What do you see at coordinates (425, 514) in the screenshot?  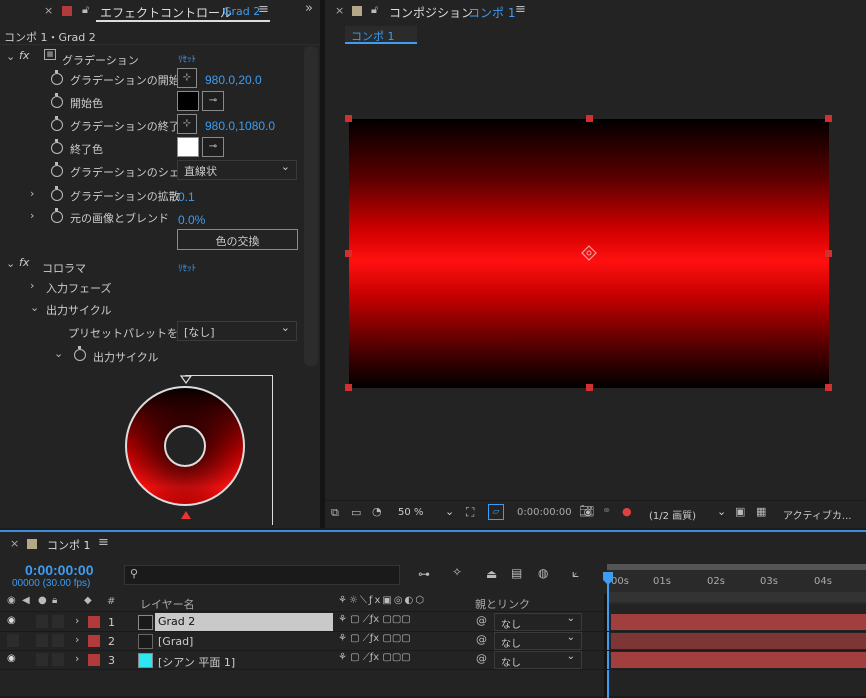 I see `zoom-dropdown: 50 % ⌄` at bounding box center [425, 514].